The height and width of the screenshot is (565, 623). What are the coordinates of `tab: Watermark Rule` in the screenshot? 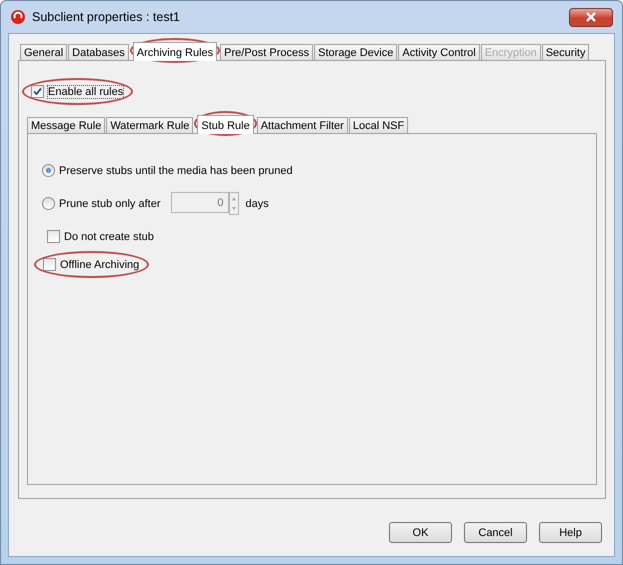 It's located at (150, 125).